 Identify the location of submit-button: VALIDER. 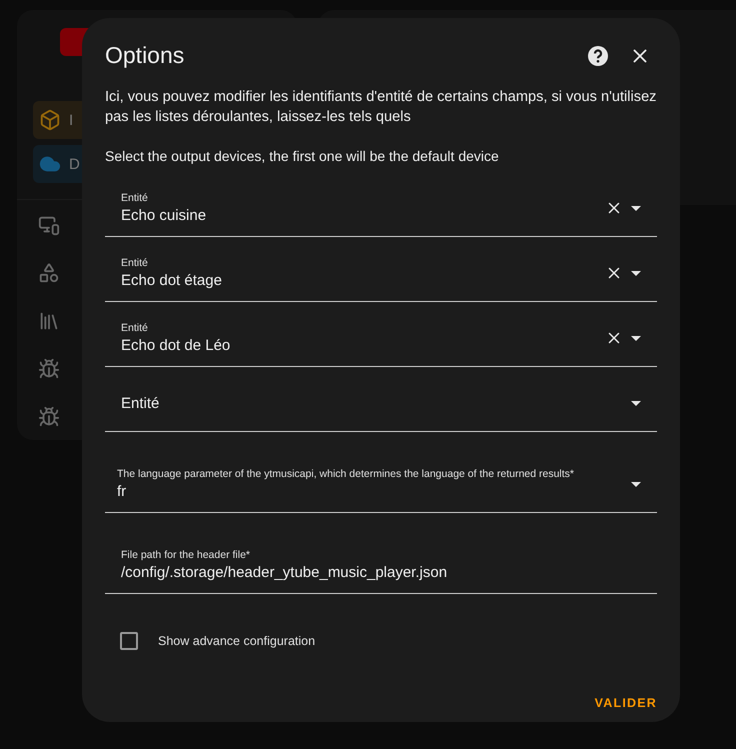
(625, 703).